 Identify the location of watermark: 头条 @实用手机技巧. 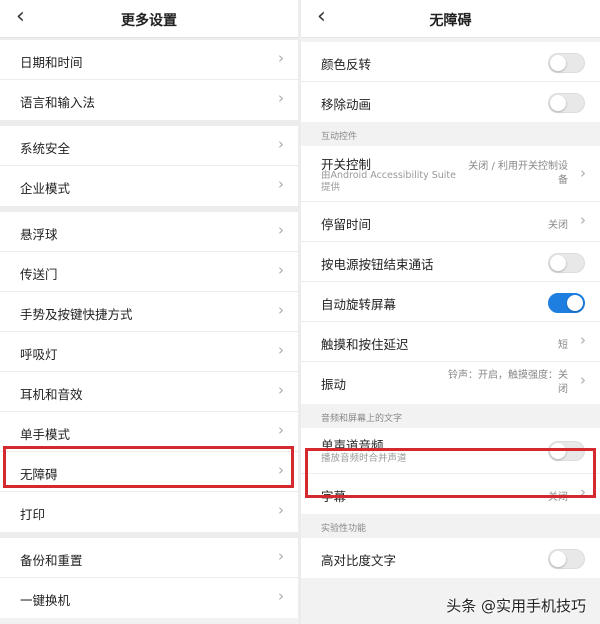
(516, 606).